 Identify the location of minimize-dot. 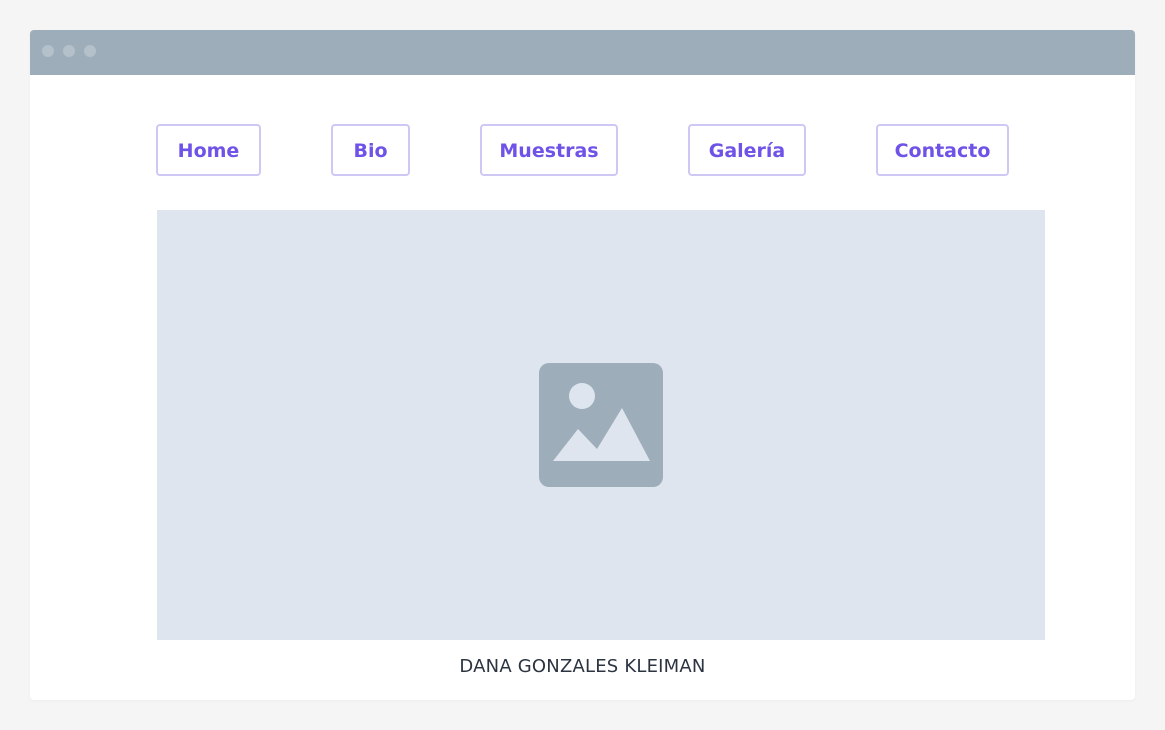
(69, 51).